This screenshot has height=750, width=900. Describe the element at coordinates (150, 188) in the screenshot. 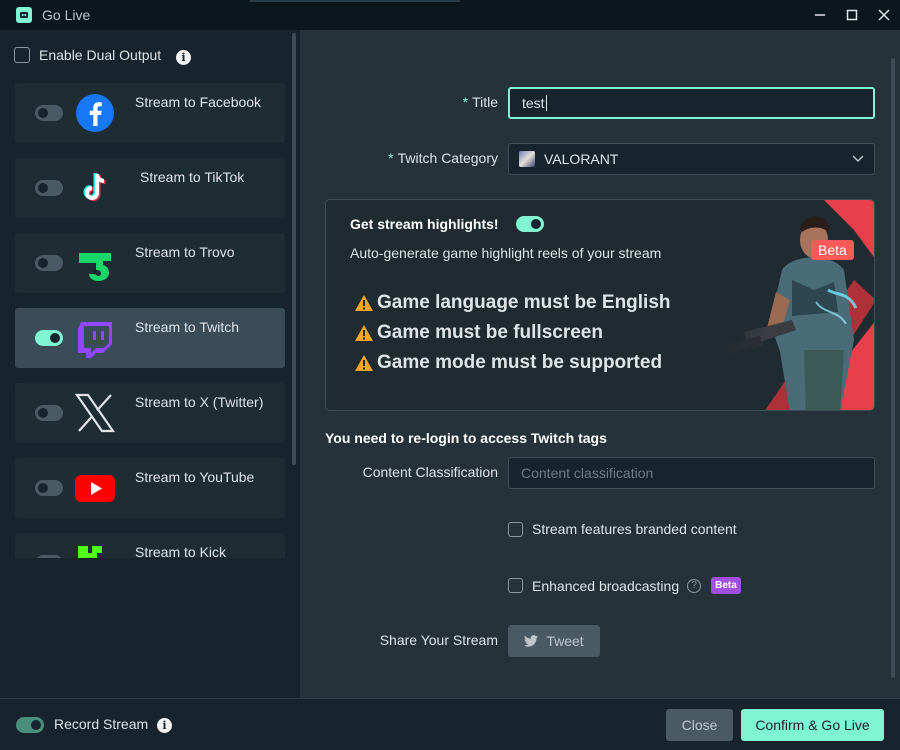

I see `platform-item-tiktok: Stream to TikTok` at that location.